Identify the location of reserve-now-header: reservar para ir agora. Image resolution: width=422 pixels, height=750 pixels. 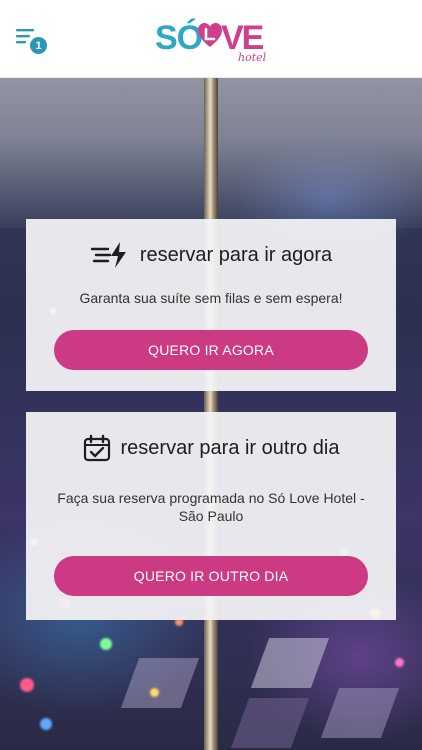
(211, 255).